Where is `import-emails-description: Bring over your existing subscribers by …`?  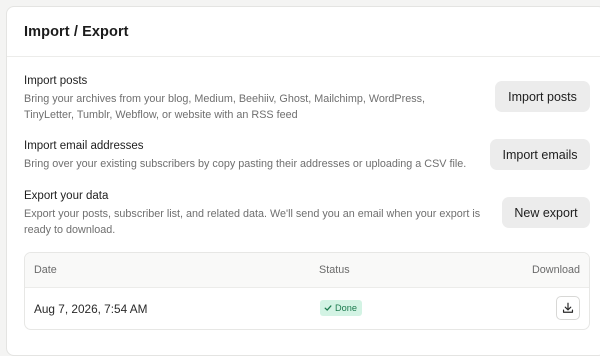 import-emails-description: Bring over your existing subscribers by … is located at coordinates (245, 164).